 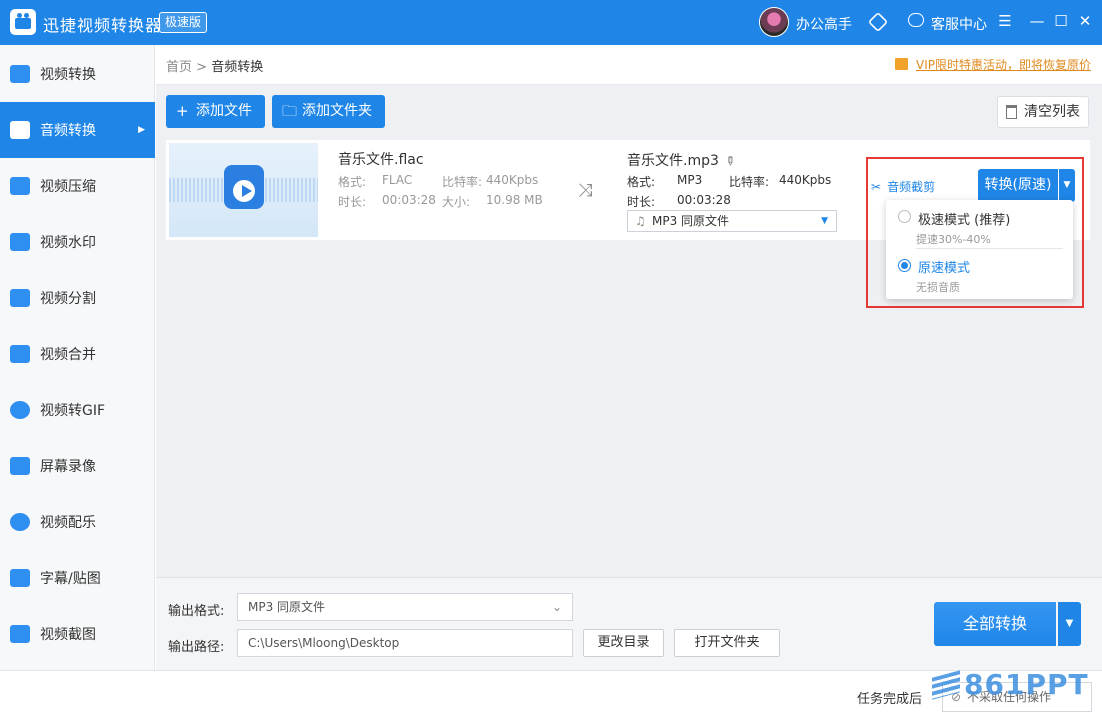 What do you see at coordinates (196, 647) in the screenshot?
I see `output-path-label: 输出路径:` at bounding box center [196, 647].